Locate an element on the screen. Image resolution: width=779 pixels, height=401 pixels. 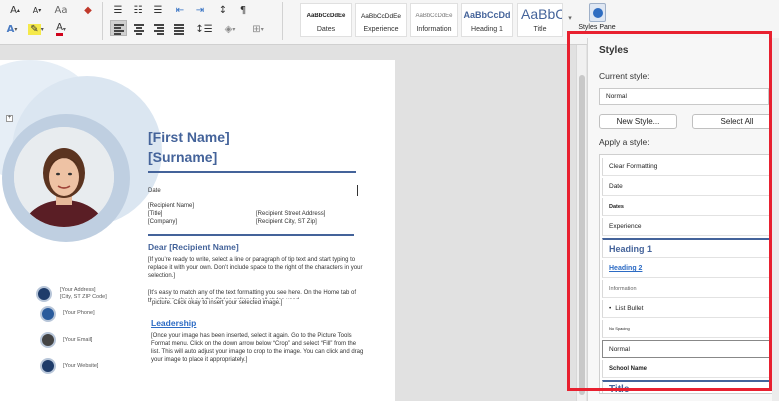
gallery-more-button: ▾ is located at coordinates (570, 18).